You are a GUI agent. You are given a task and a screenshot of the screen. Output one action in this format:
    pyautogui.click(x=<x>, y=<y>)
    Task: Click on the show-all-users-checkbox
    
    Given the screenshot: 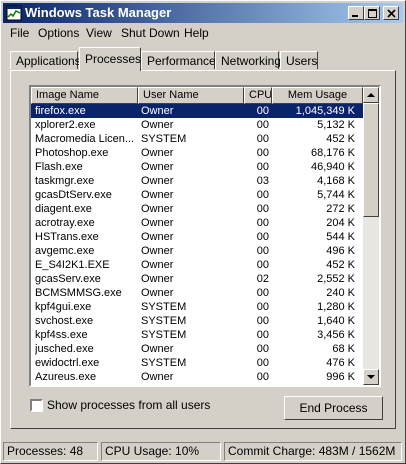 What is the action you would take?
    pyautogui.click(x=36, y=405)
    